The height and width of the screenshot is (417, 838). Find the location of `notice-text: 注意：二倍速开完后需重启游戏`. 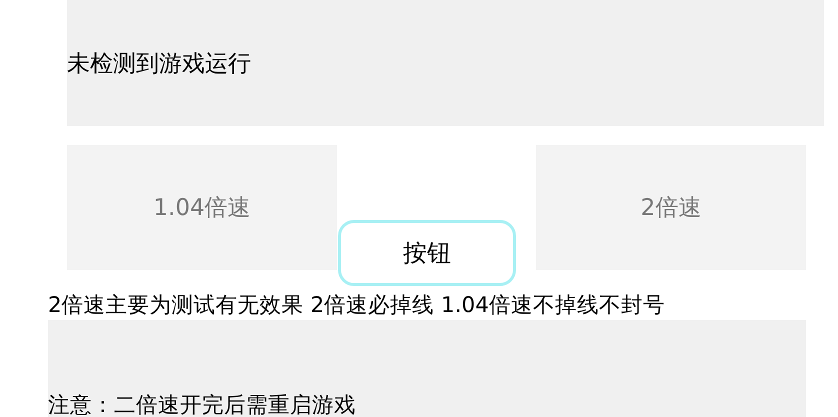

notice-text: 注意：二倍速开完后需重启游戏 is located at coordinates (202, 404).